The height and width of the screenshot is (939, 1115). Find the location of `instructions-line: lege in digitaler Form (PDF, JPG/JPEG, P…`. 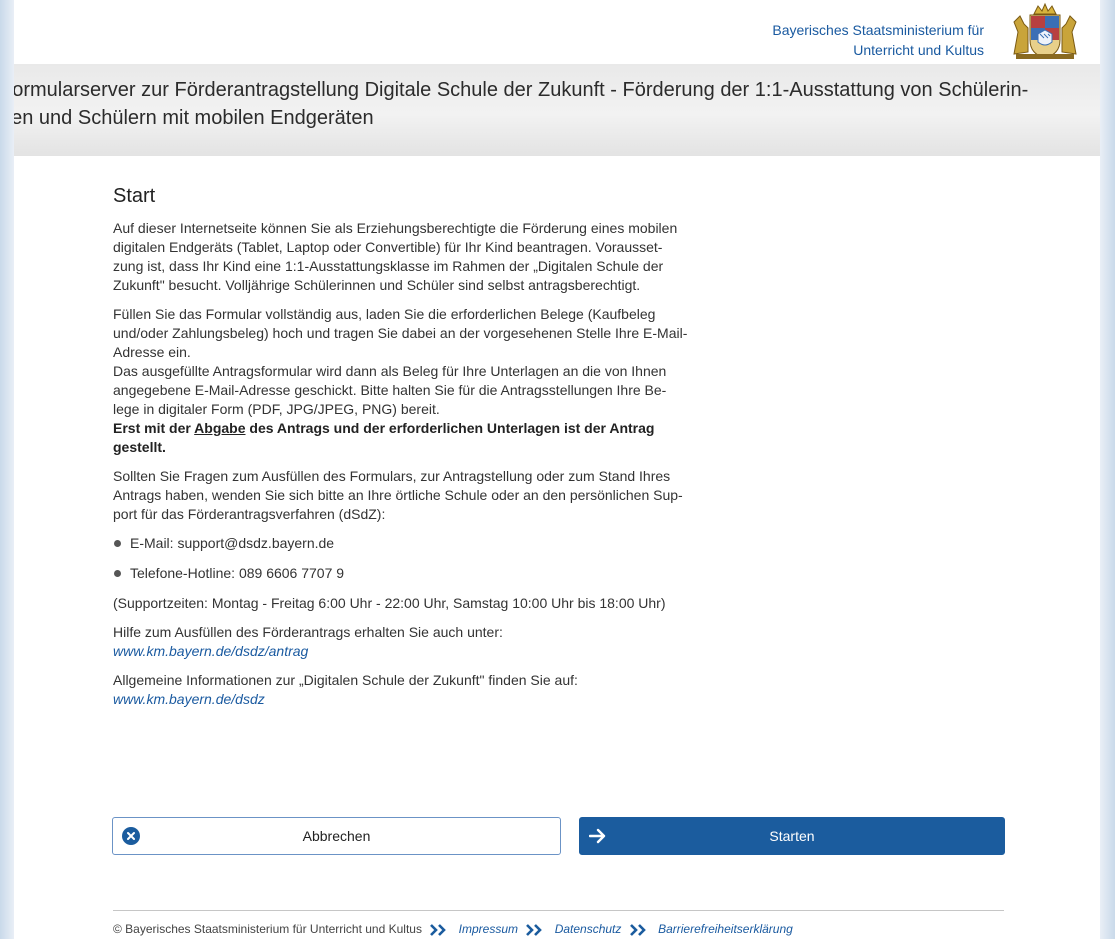

instructions-line: lege in digitaler Form (PDF, JPG/JPEG, P… is located at coordinates (276, 409).